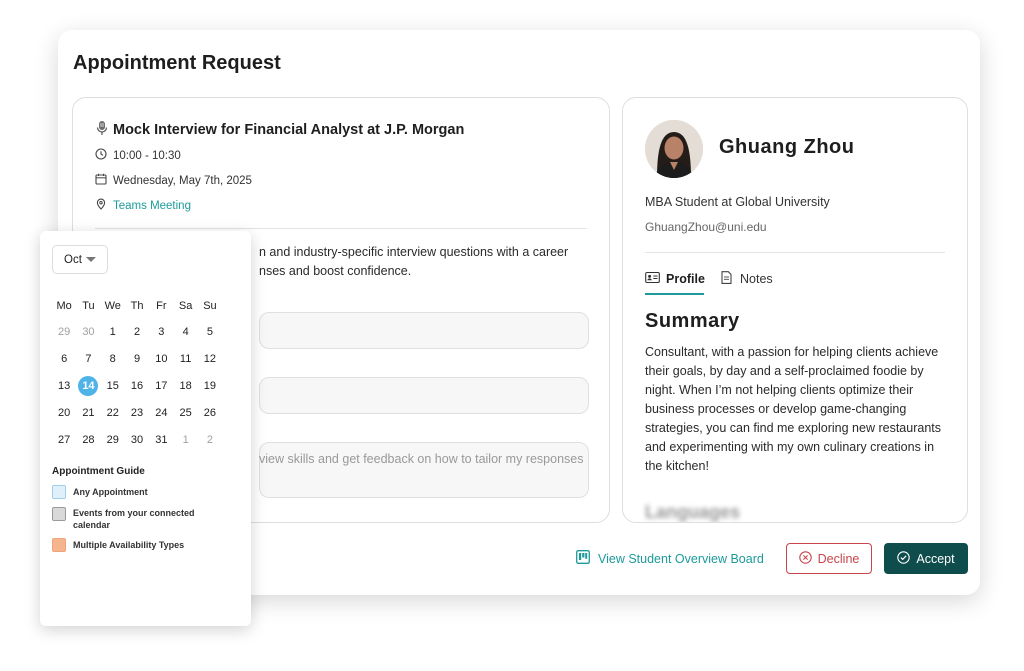 Image resolution: width=1024 pixels, height=671 pixels. What do you see at coordinates (210, 332) in the screenshot?
I see `calendar-day: 5` at bounding box center [210, 332].